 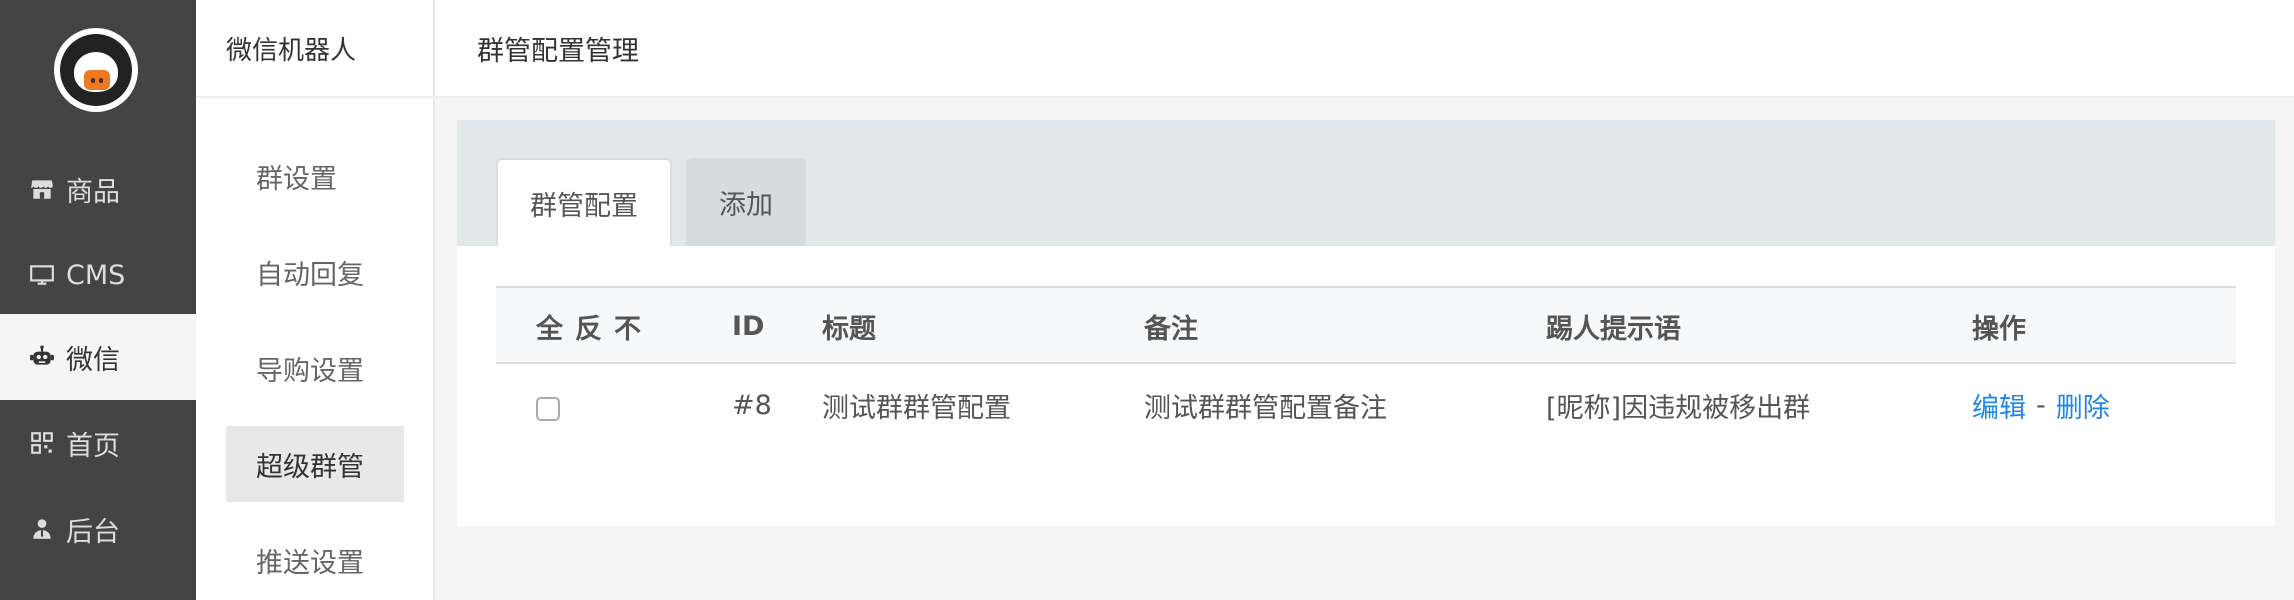 I want to click on nav-item-label: CMS, so click(x=96, y=275).